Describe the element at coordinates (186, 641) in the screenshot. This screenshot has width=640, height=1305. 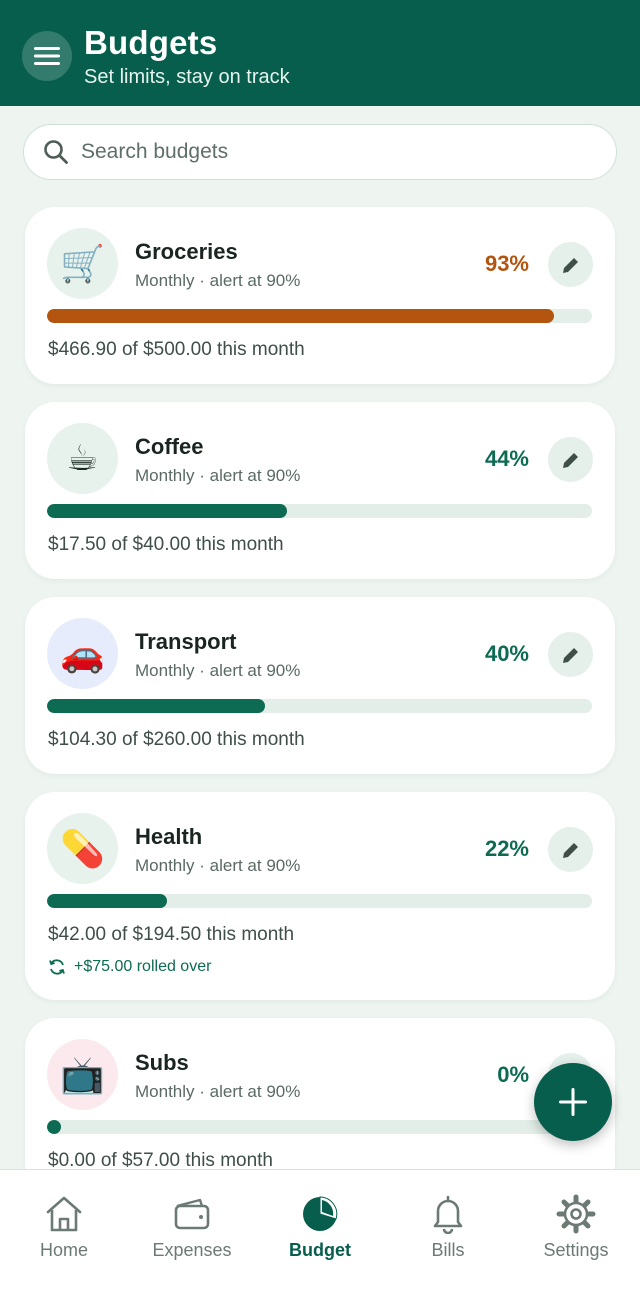
I see `budget-name: Transport` at that location.